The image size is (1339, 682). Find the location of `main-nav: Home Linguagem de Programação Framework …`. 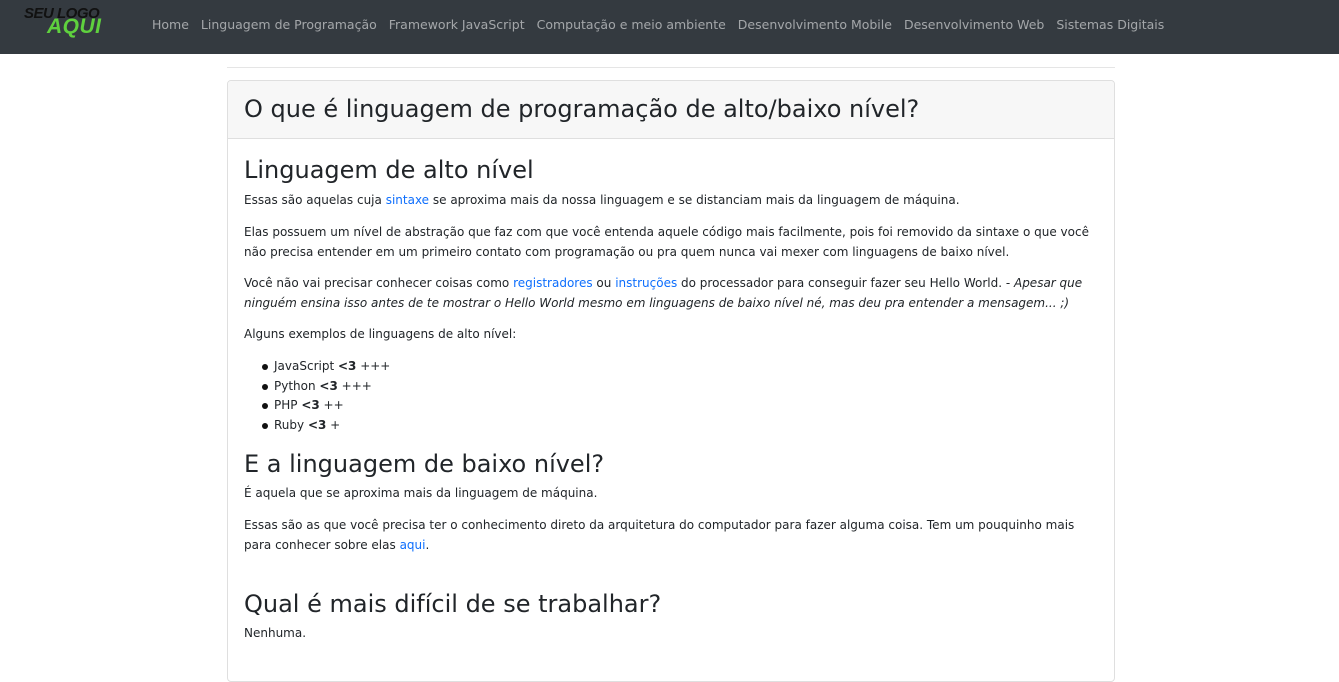

main-nav: Home Linguagem de Programação Framework … is located at coordinates (658, 25).